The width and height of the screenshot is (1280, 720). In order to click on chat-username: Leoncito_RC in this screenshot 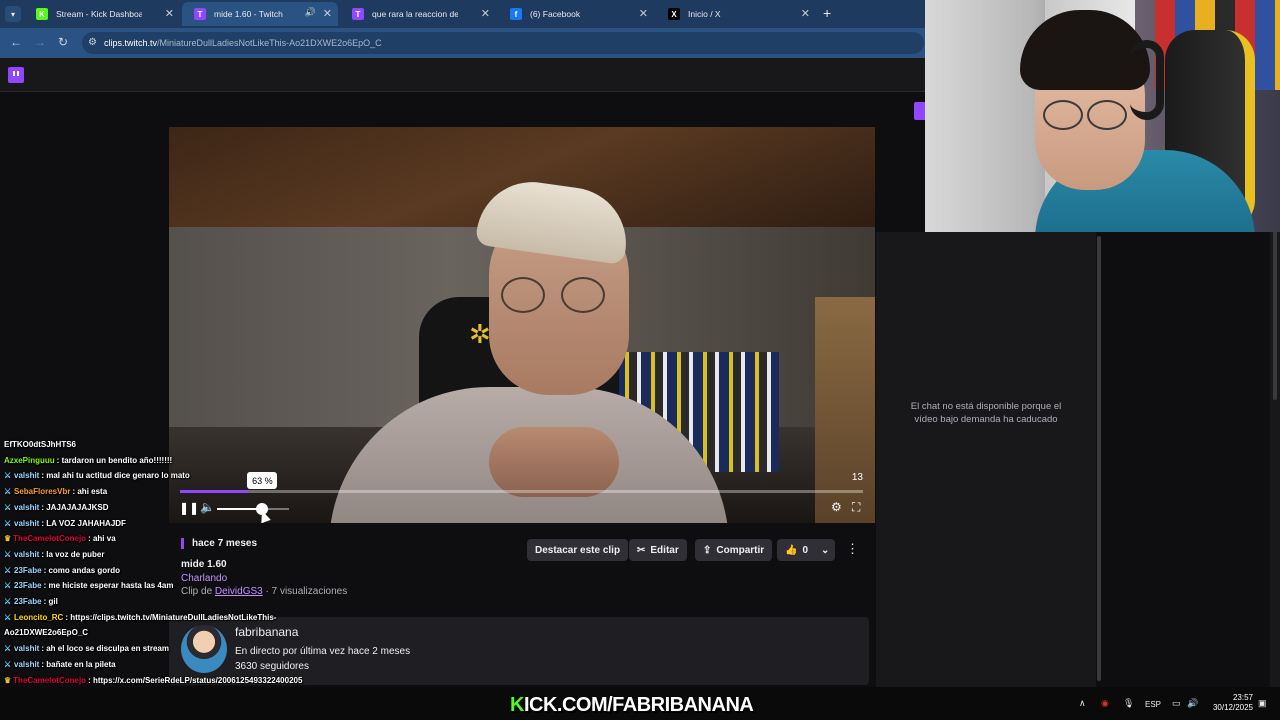, I will do `click(39, 617)`.